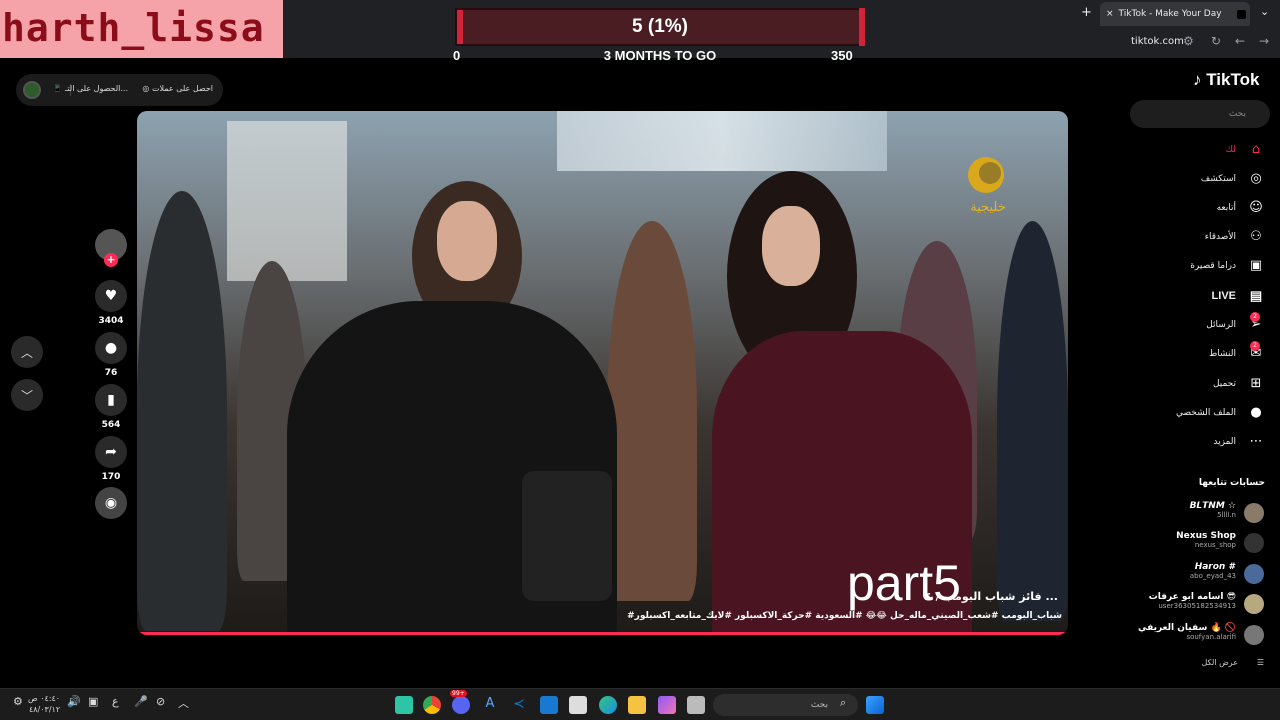 The width and height of the screenshot is (1280, 720). Describe the element at coordinates (111, 355) in the screenshot. I see `comment-button: ● 76` at that location.